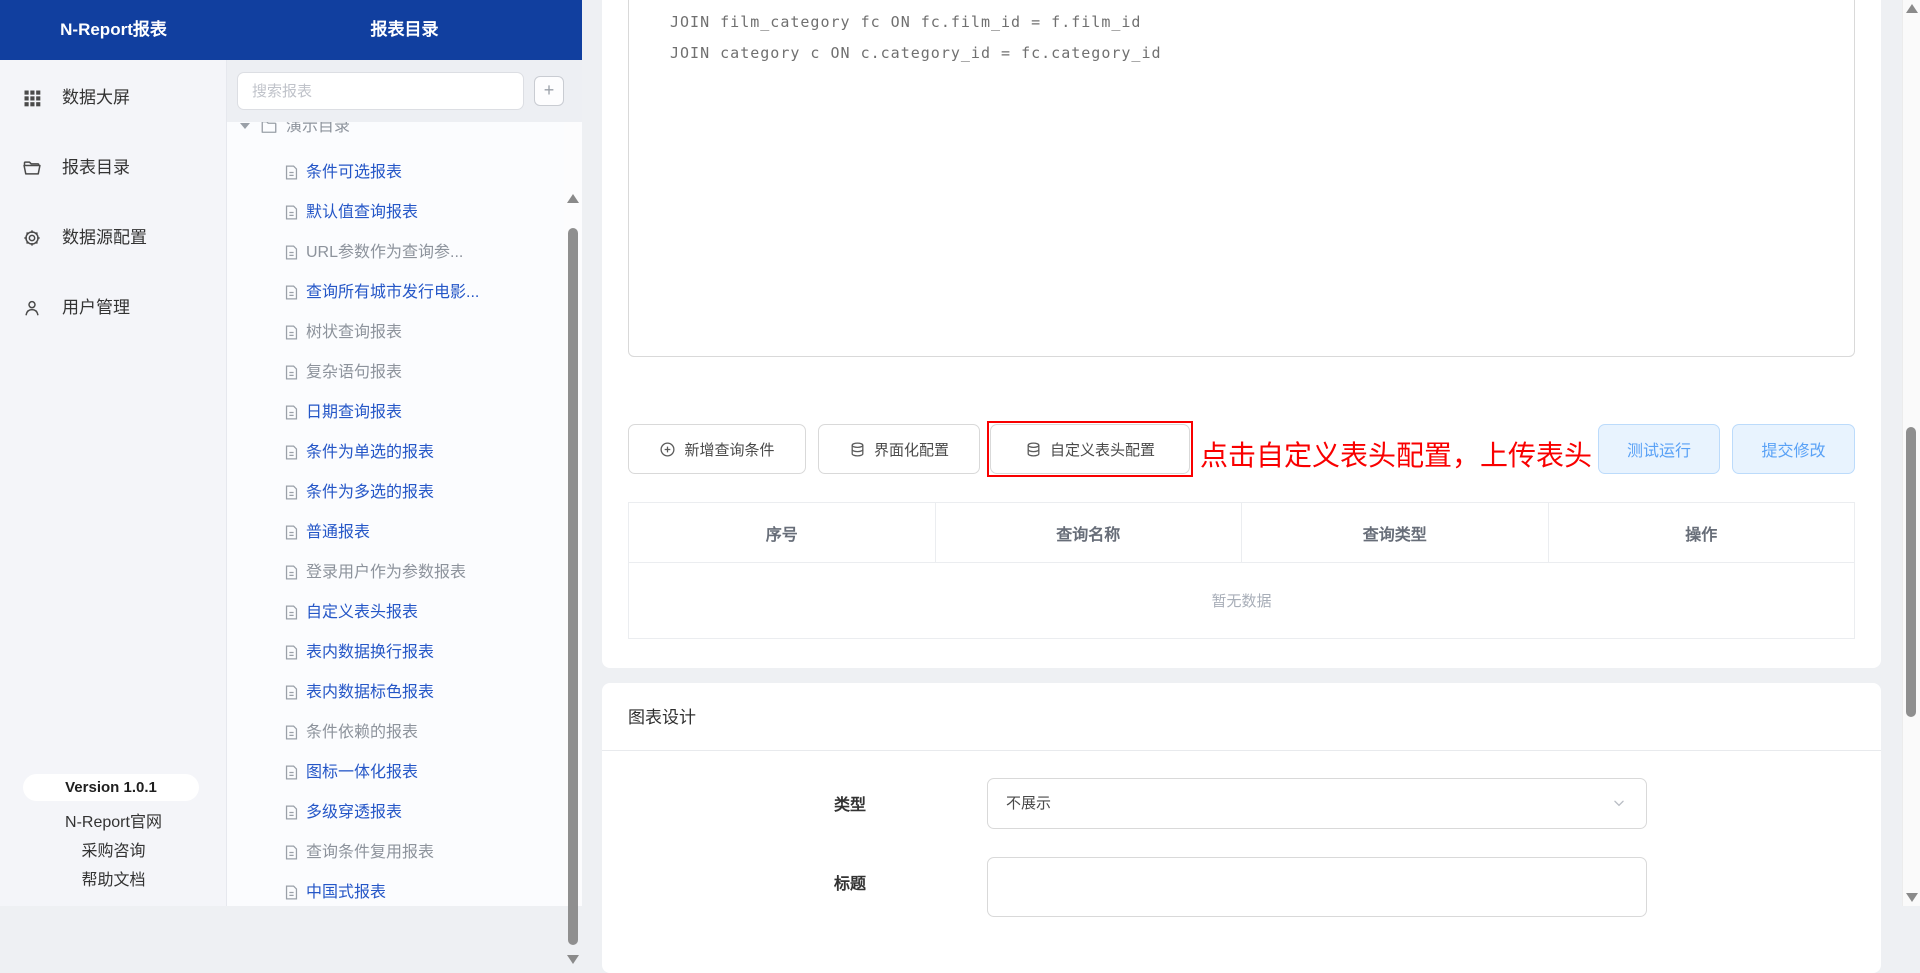  Describe the element at coordinates (354, 172) in the screenshot. I see `tree-item-label: 条件可选报表` at that location.